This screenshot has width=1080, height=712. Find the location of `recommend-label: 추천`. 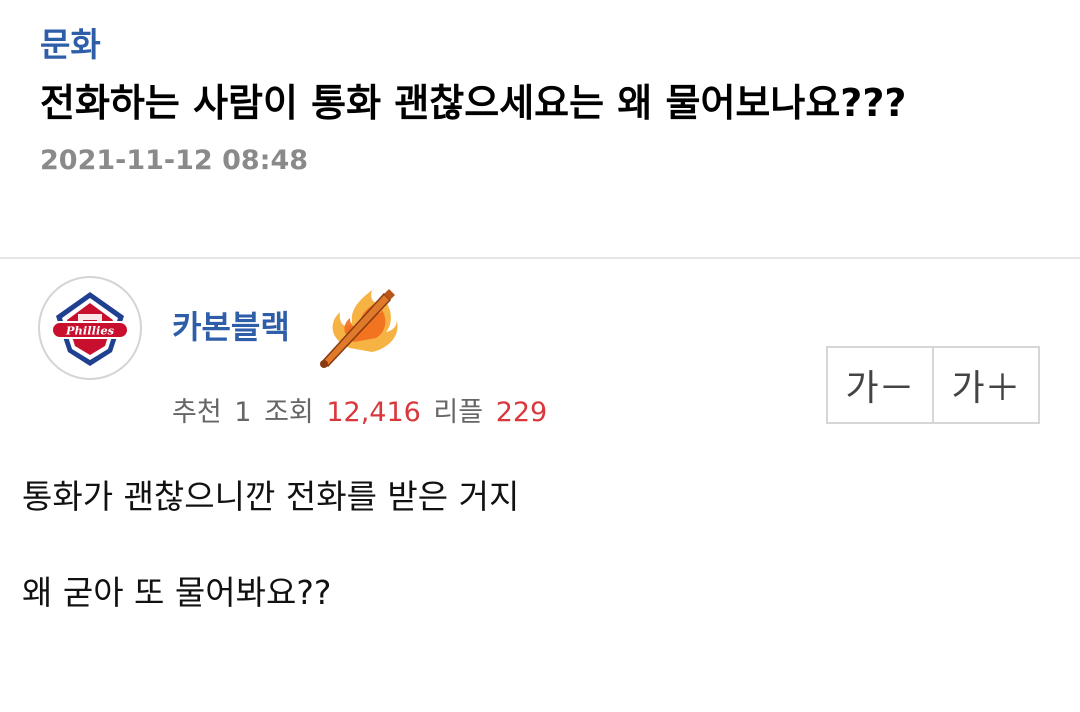

recommend-label: 추천 is located at coordinates (197, 412).